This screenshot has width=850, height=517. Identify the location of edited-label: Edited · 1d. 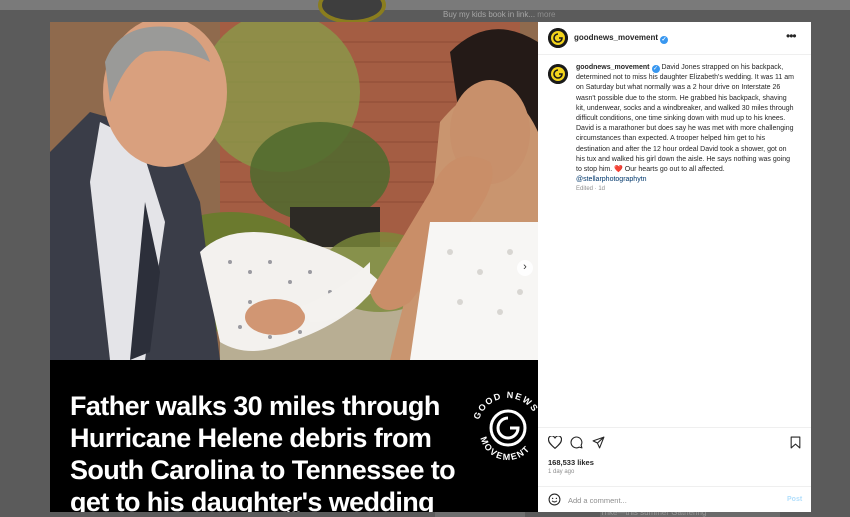
(591, 189).